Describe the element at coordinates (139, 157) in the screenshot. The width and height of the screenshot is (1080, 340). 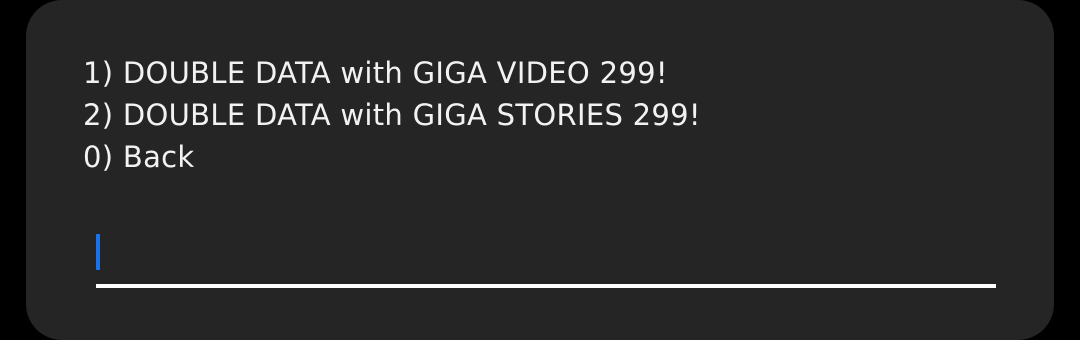
I see `menu-option-back: 0) Back` at that location.